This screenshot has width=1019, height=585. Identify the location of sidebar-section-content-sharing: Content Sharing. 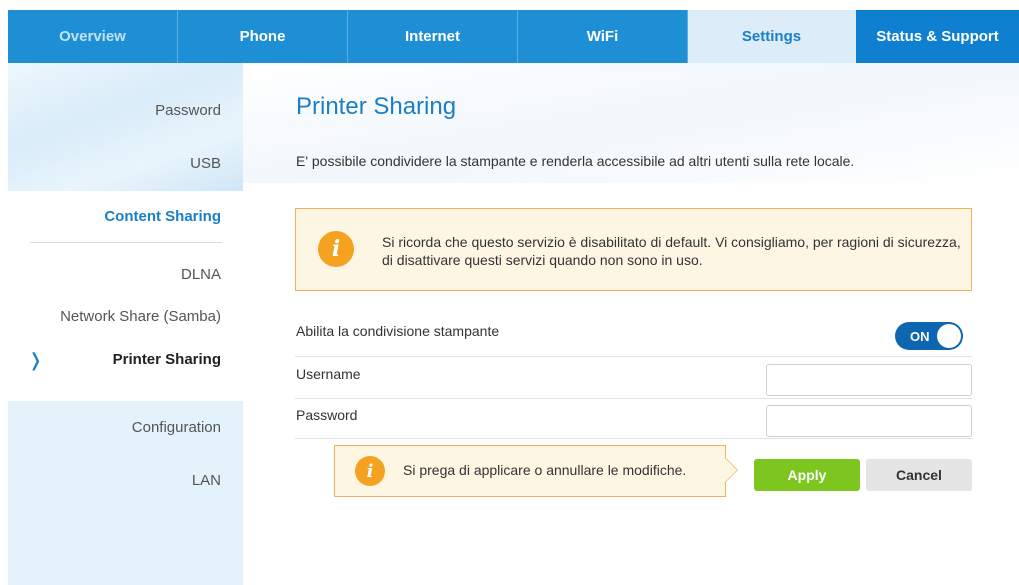
(162, 216).